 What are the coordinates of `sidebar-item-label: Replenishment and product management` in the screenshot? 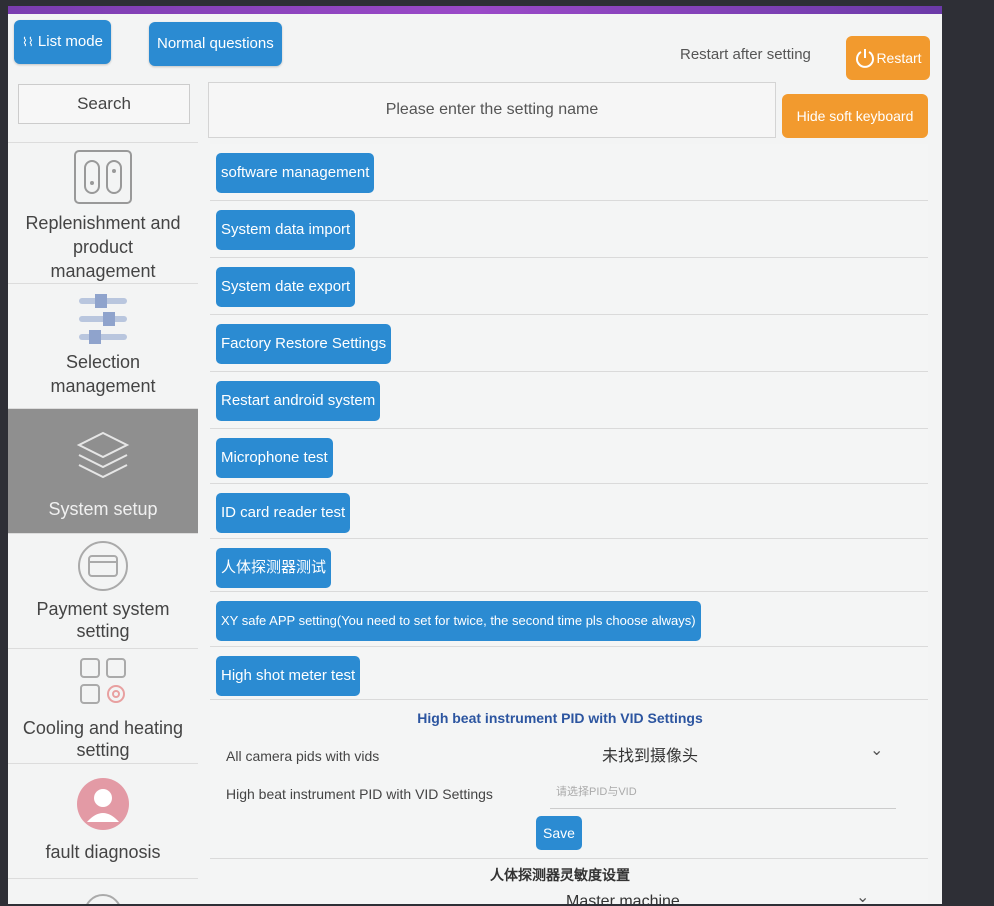 It's located at (103, 247).